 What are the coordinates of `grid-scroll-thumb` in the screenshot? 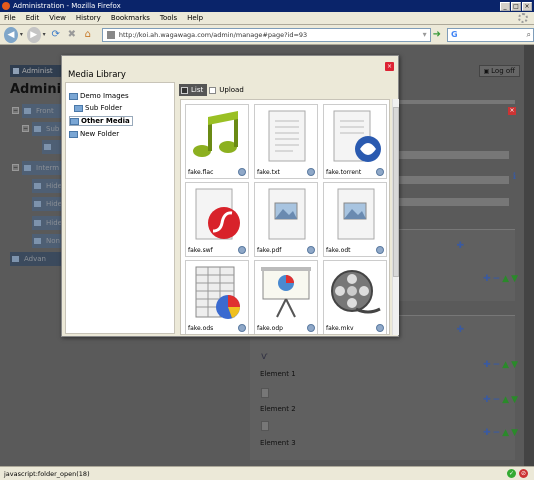 It's located at (396, 192).